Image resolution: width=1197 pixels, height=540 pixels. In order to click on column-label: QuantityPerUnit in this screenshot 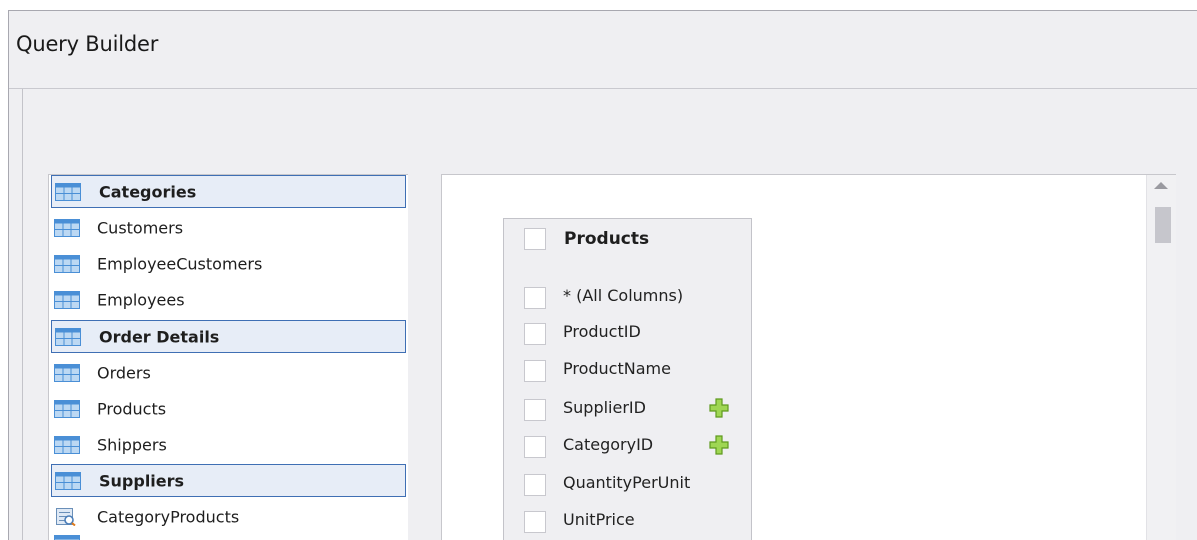, I will do `click(627, 482)`.